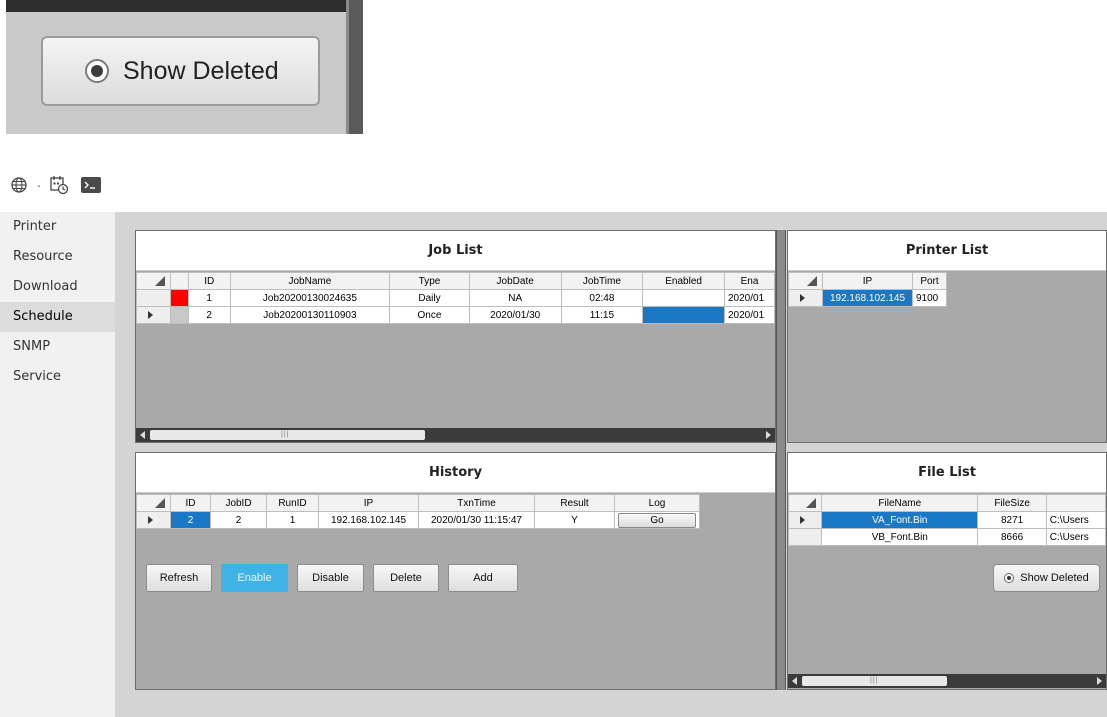  Describe the element at coordinates (602, 298) in the screenshot. I see `cell-jobtime: 02:48` at that location.